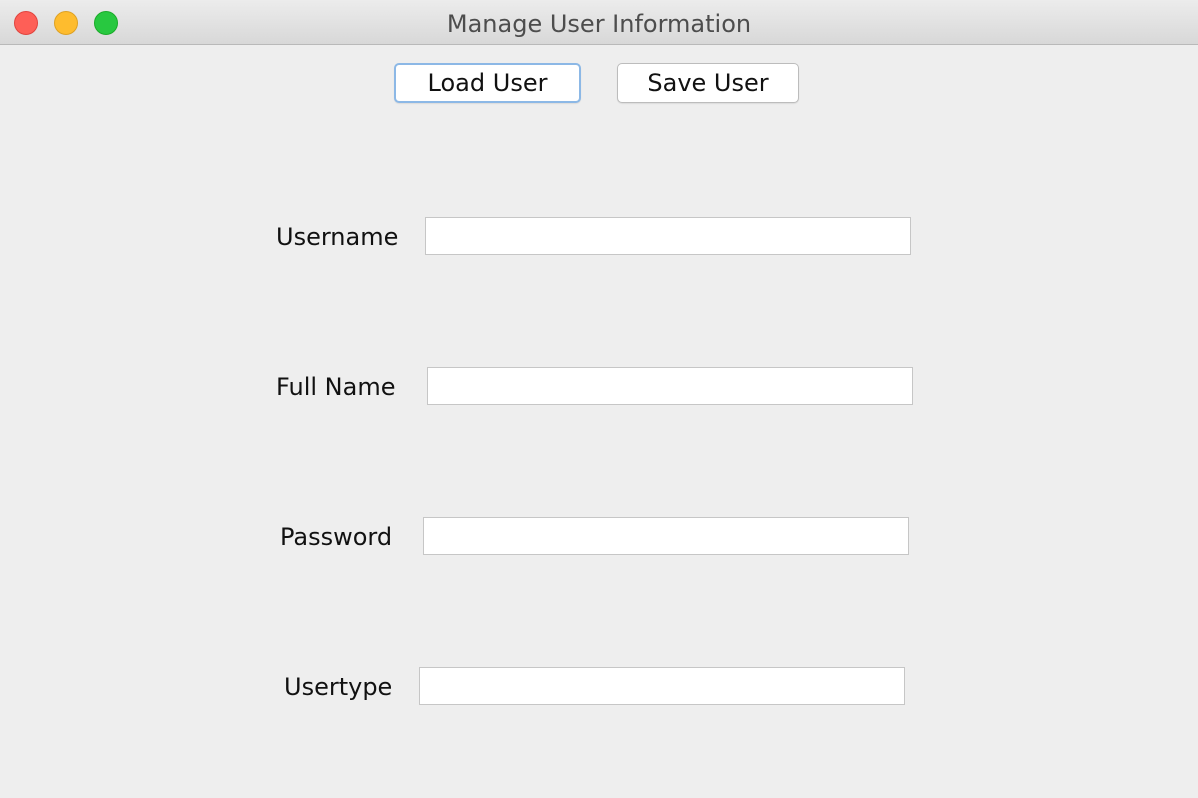 The width and height of the screenshot is (1198, 798). Describe the element at coordinates (338, 687) in the screenshot. I see `usertype-label: Usertype` at that location.